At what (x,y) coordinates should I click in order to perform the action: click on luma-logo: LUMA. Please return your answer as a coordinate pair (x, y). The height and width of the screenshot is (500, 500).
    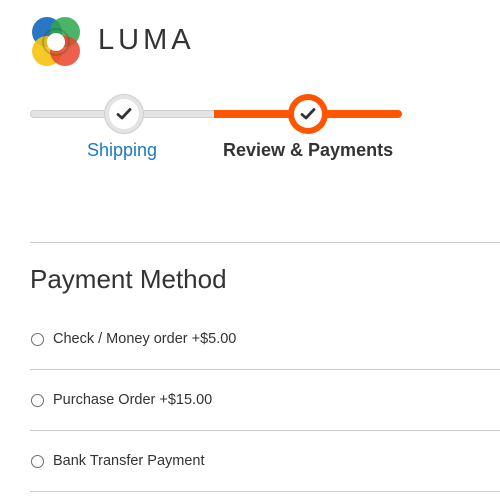
    Looking at the image, I should click on (116, 43).